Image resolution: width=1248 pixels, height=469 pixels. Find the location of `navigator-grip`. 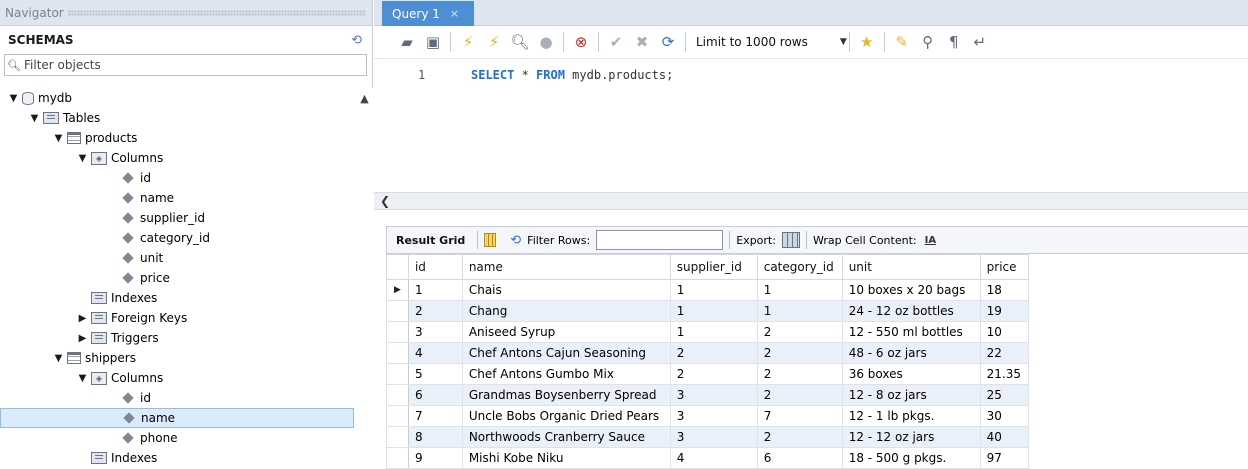

navigator-grip is located at coordinates (216, 12).